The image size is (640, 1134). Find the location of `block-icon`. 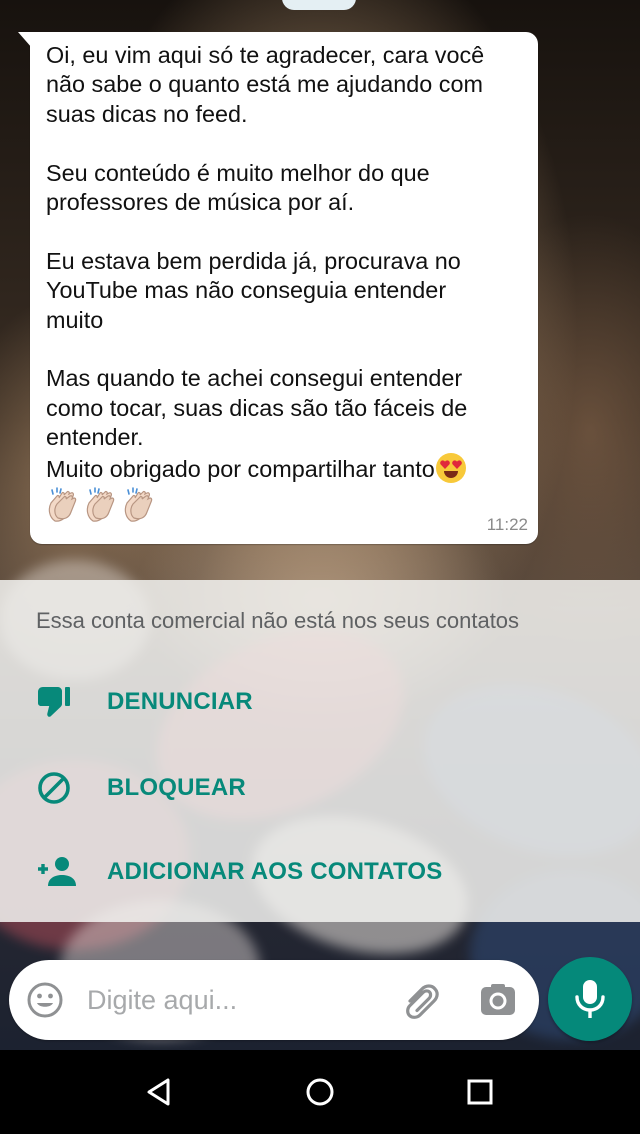

block-icon is located at coordinates (56, 788).